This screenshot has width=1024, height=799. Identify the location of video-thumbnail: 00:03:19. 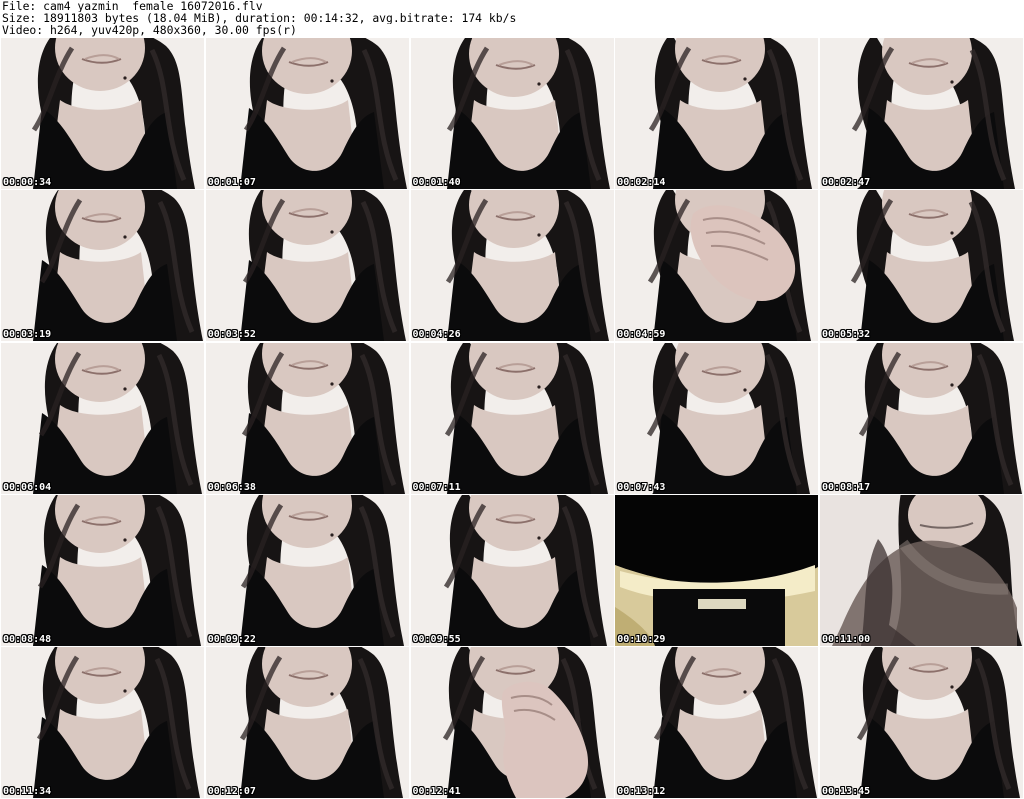
(102, 266).